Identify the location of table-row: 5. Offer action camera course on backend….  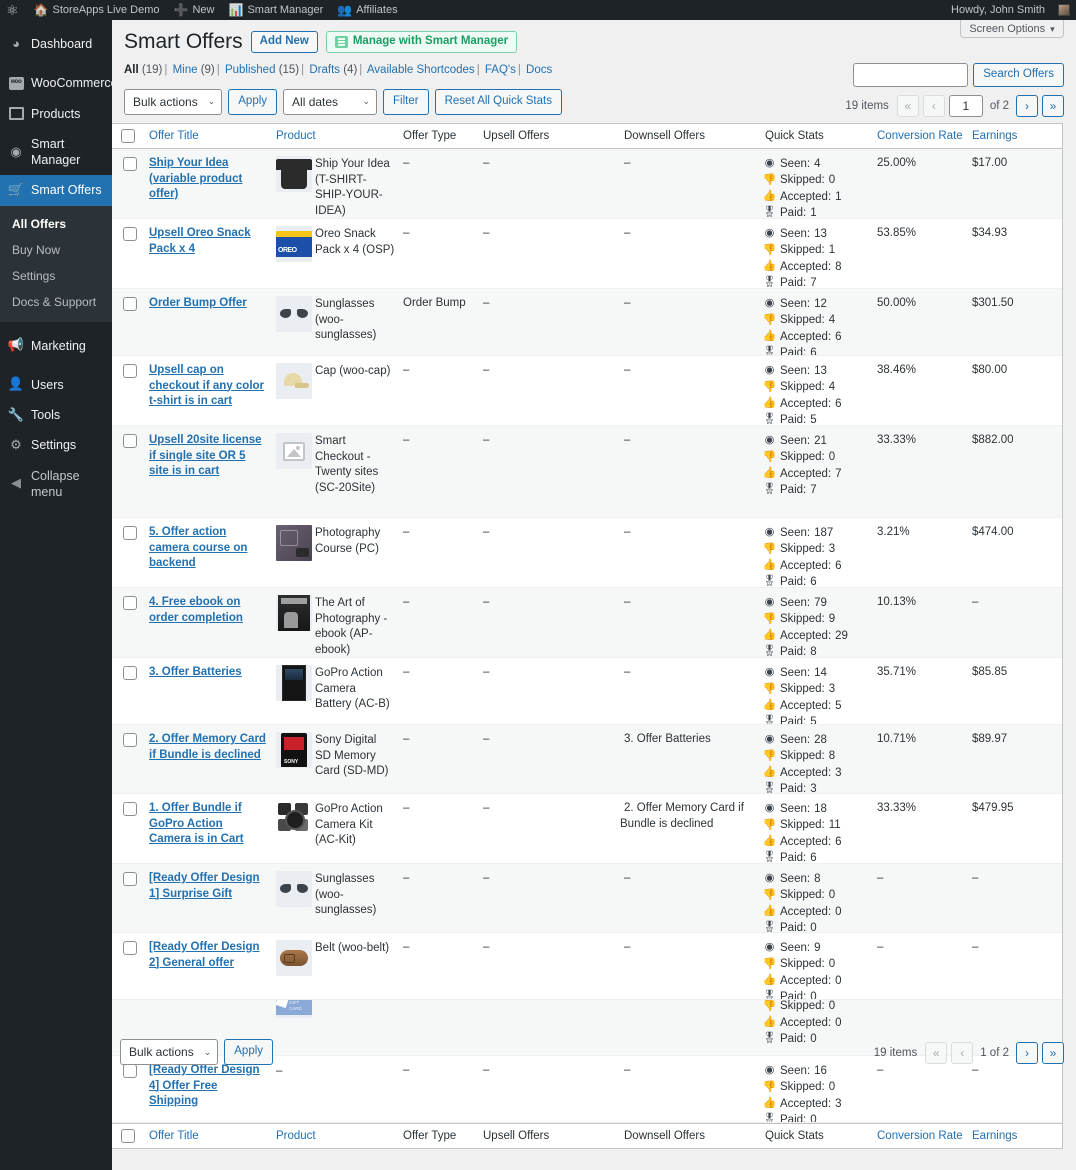
(587, 553).